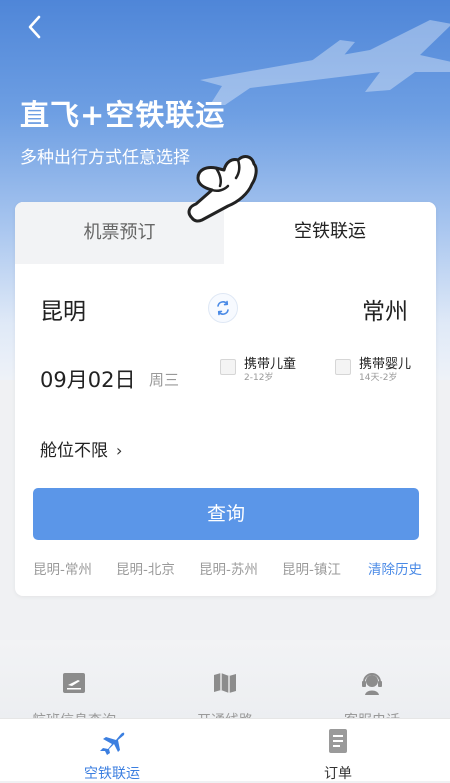  Describe the element at coordinates (112, 743) in the screenshot. I see `airplane-icon` at that location.